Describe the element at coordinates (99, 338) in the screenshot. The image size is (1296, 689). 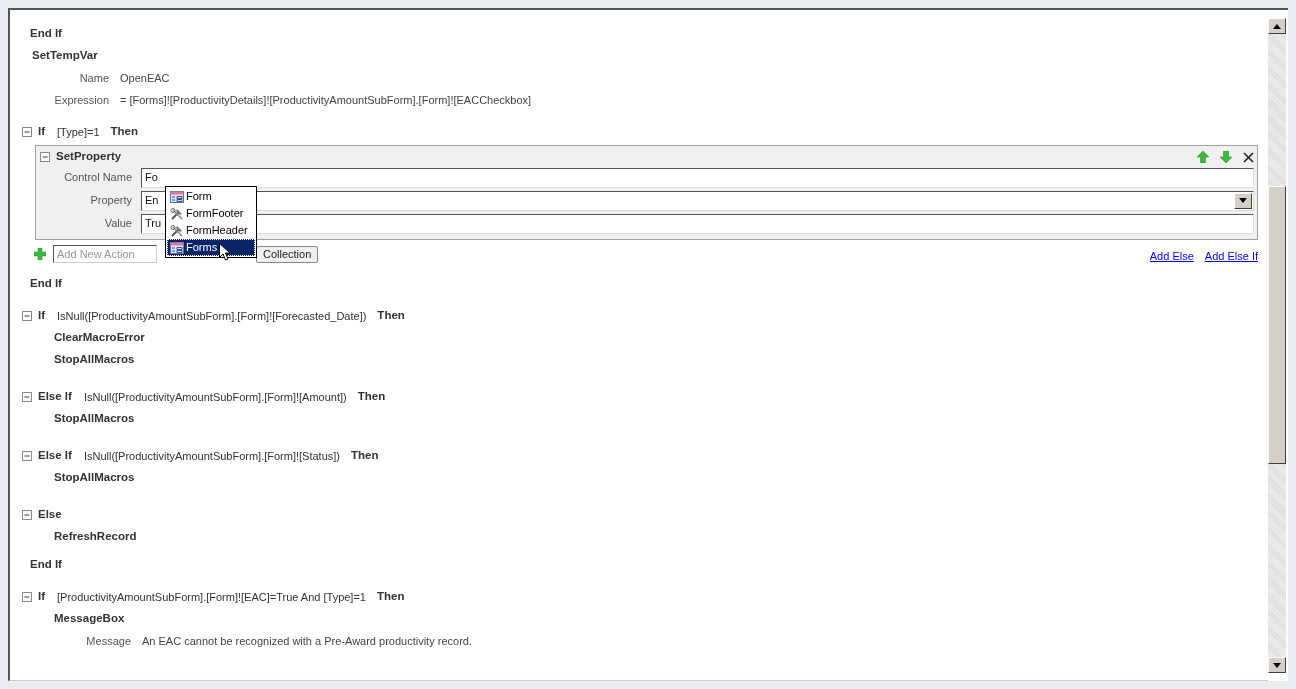
I see `action-name: ClearMacroError` at that location.